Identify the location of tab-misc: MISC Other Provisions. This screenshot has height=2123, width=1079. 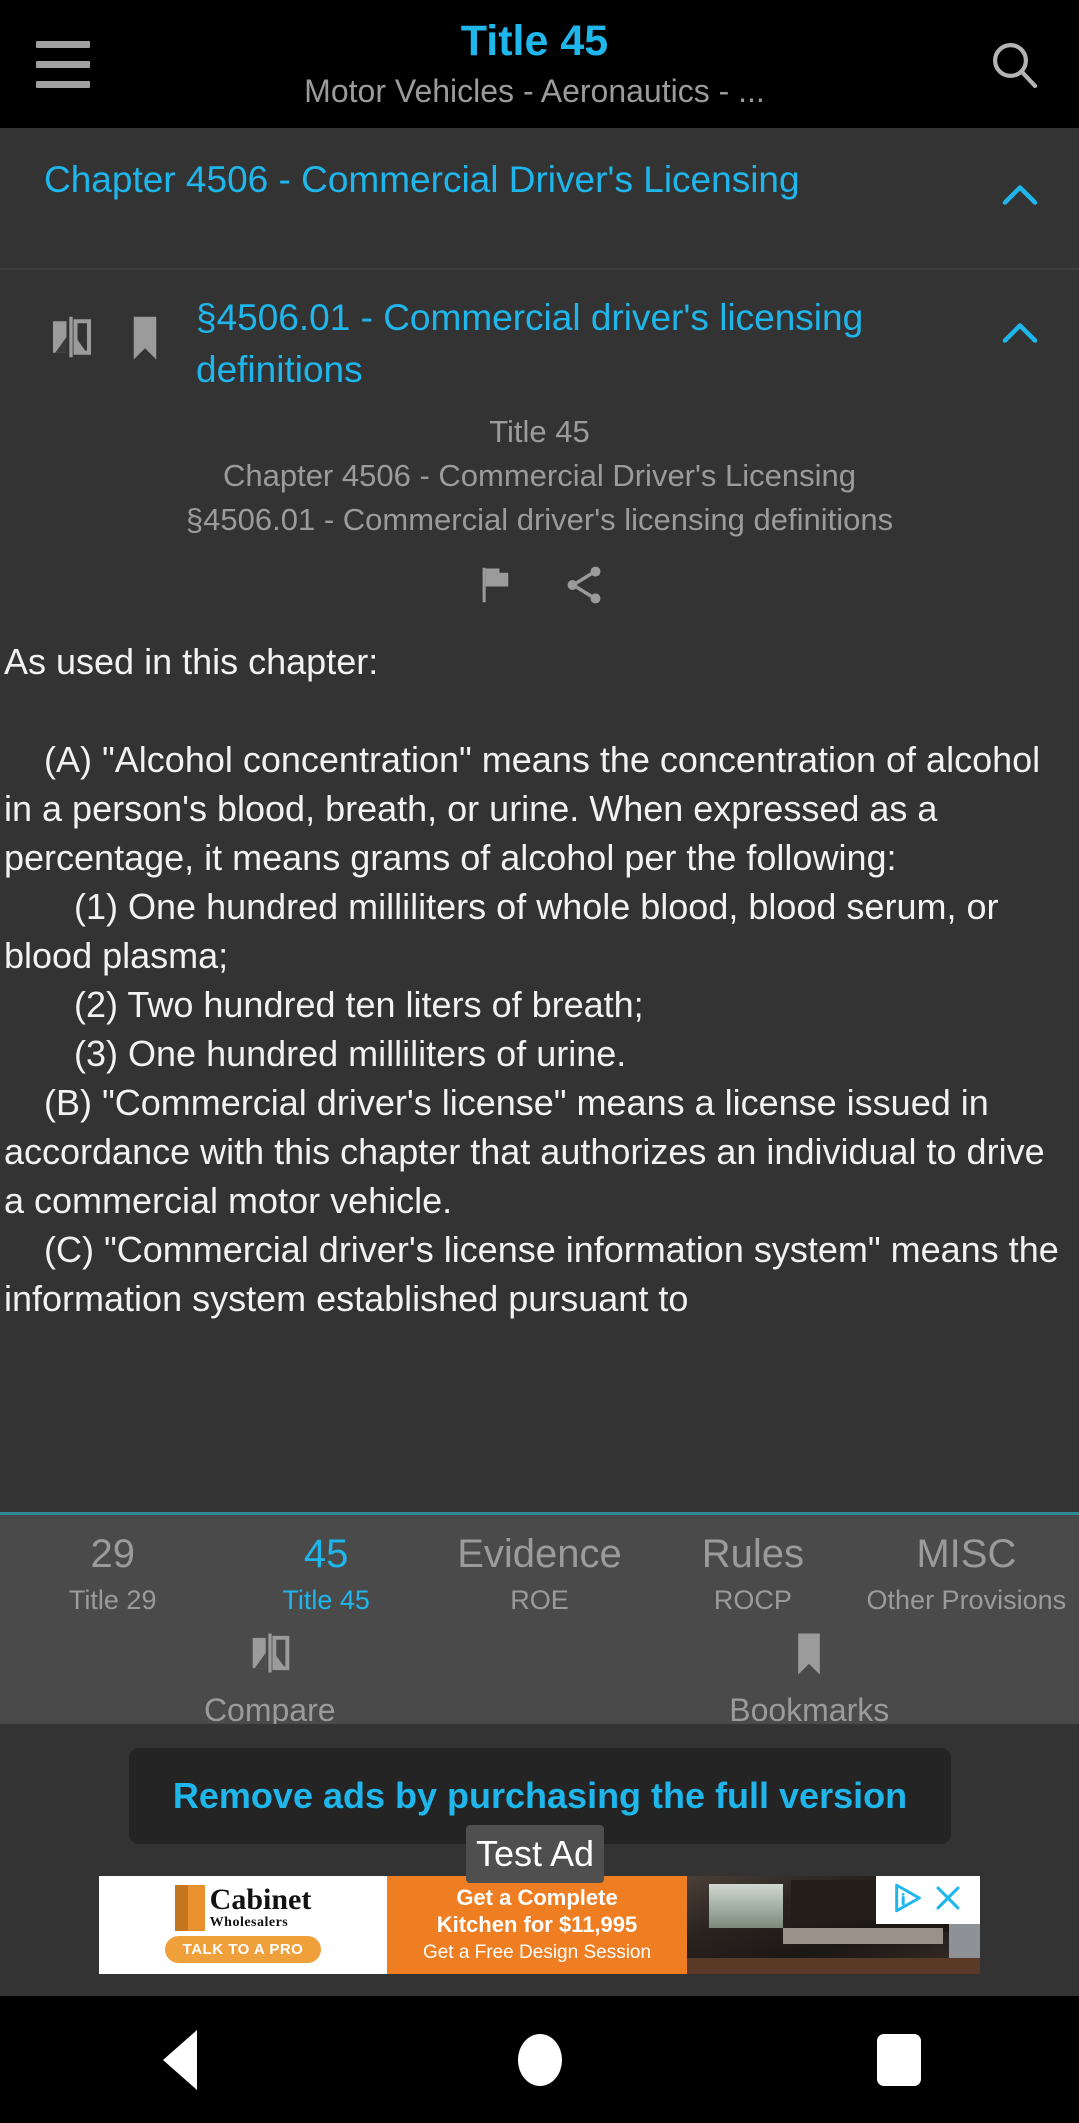
(966, 1574).